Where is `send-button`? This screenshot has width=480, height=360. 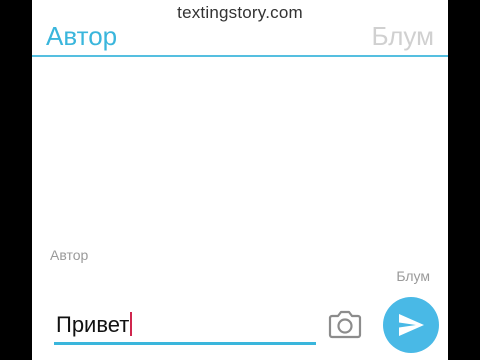 send-button is located at coordinates (411, 325).